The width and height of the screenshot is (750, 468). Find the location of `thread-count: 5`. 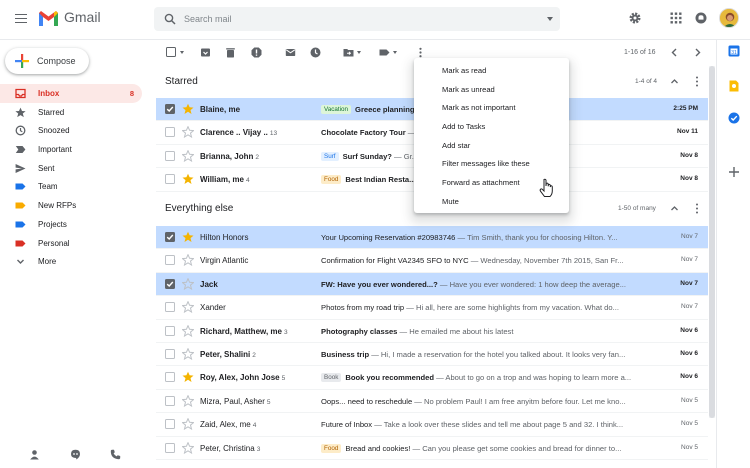

thread-count: 5 is located at coordinates (283, 379).